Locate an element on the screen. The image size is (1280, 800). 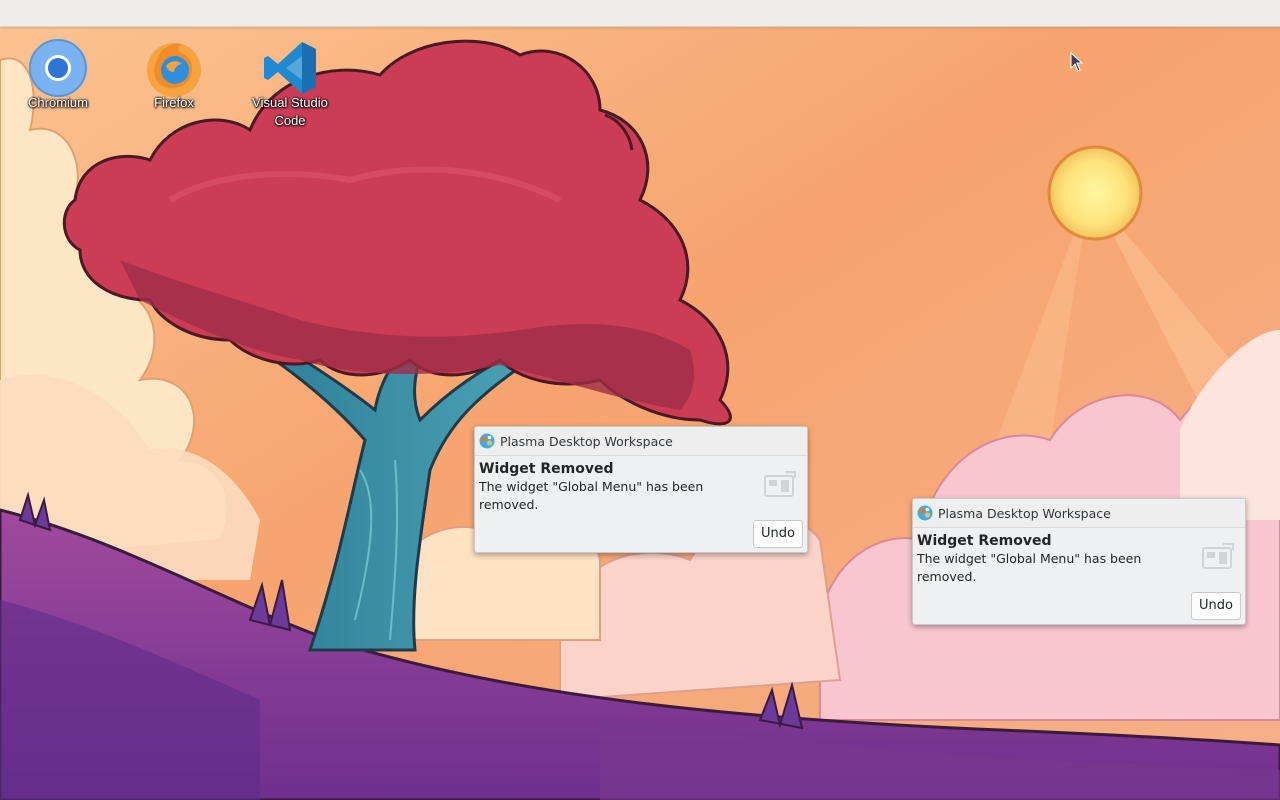
desktop-icon-chromium: Chromium is located at coordinates (58, 75).